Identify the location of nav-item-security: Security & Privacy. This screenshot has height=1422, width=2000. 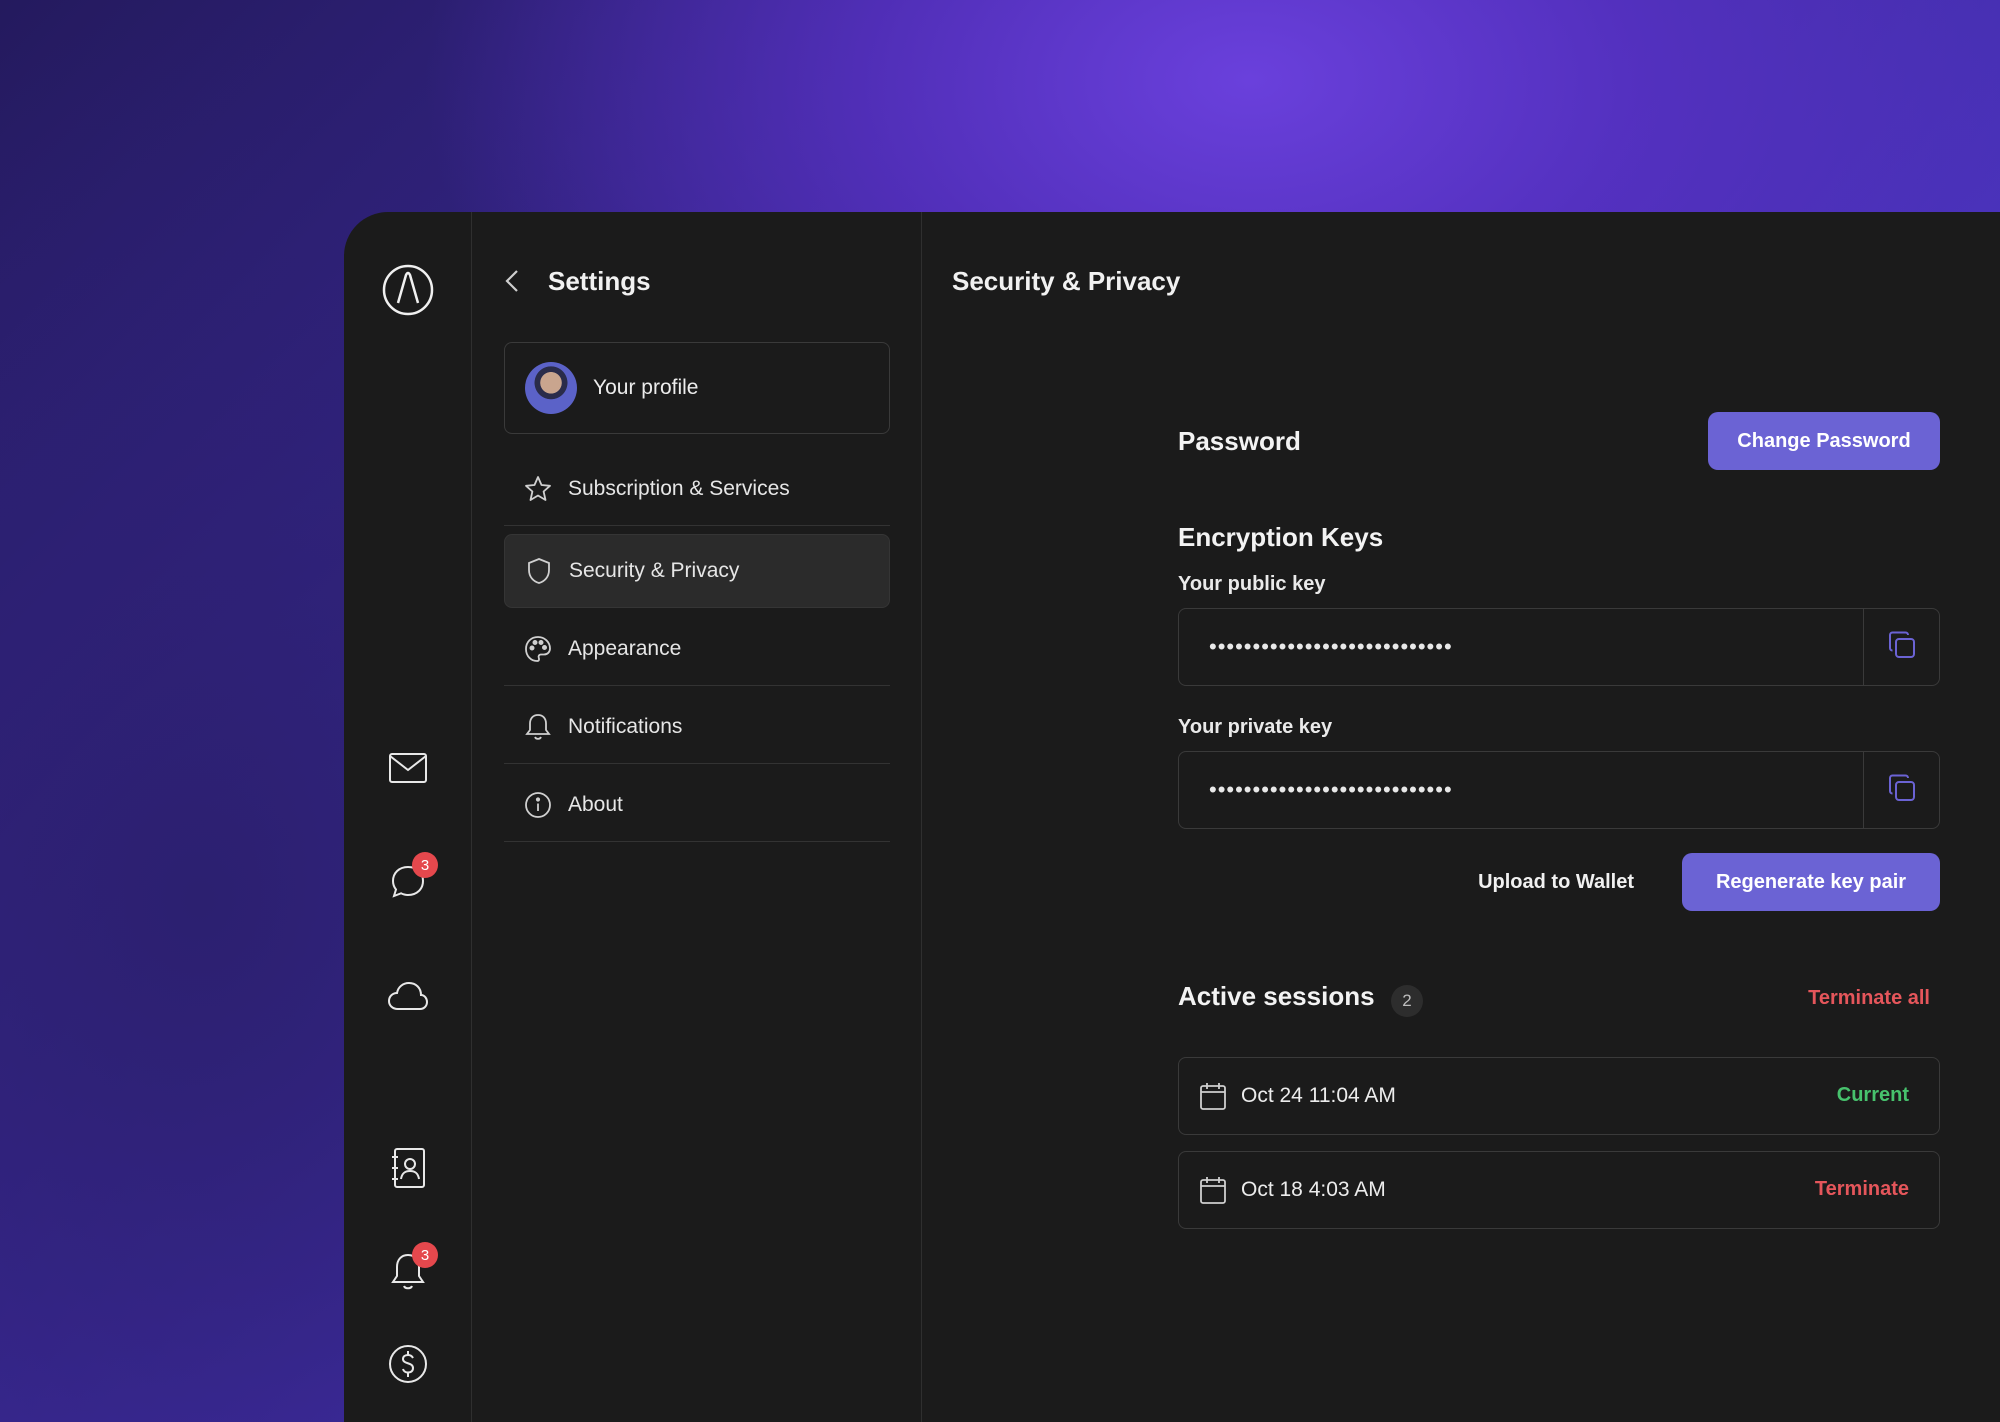
(697, 571).